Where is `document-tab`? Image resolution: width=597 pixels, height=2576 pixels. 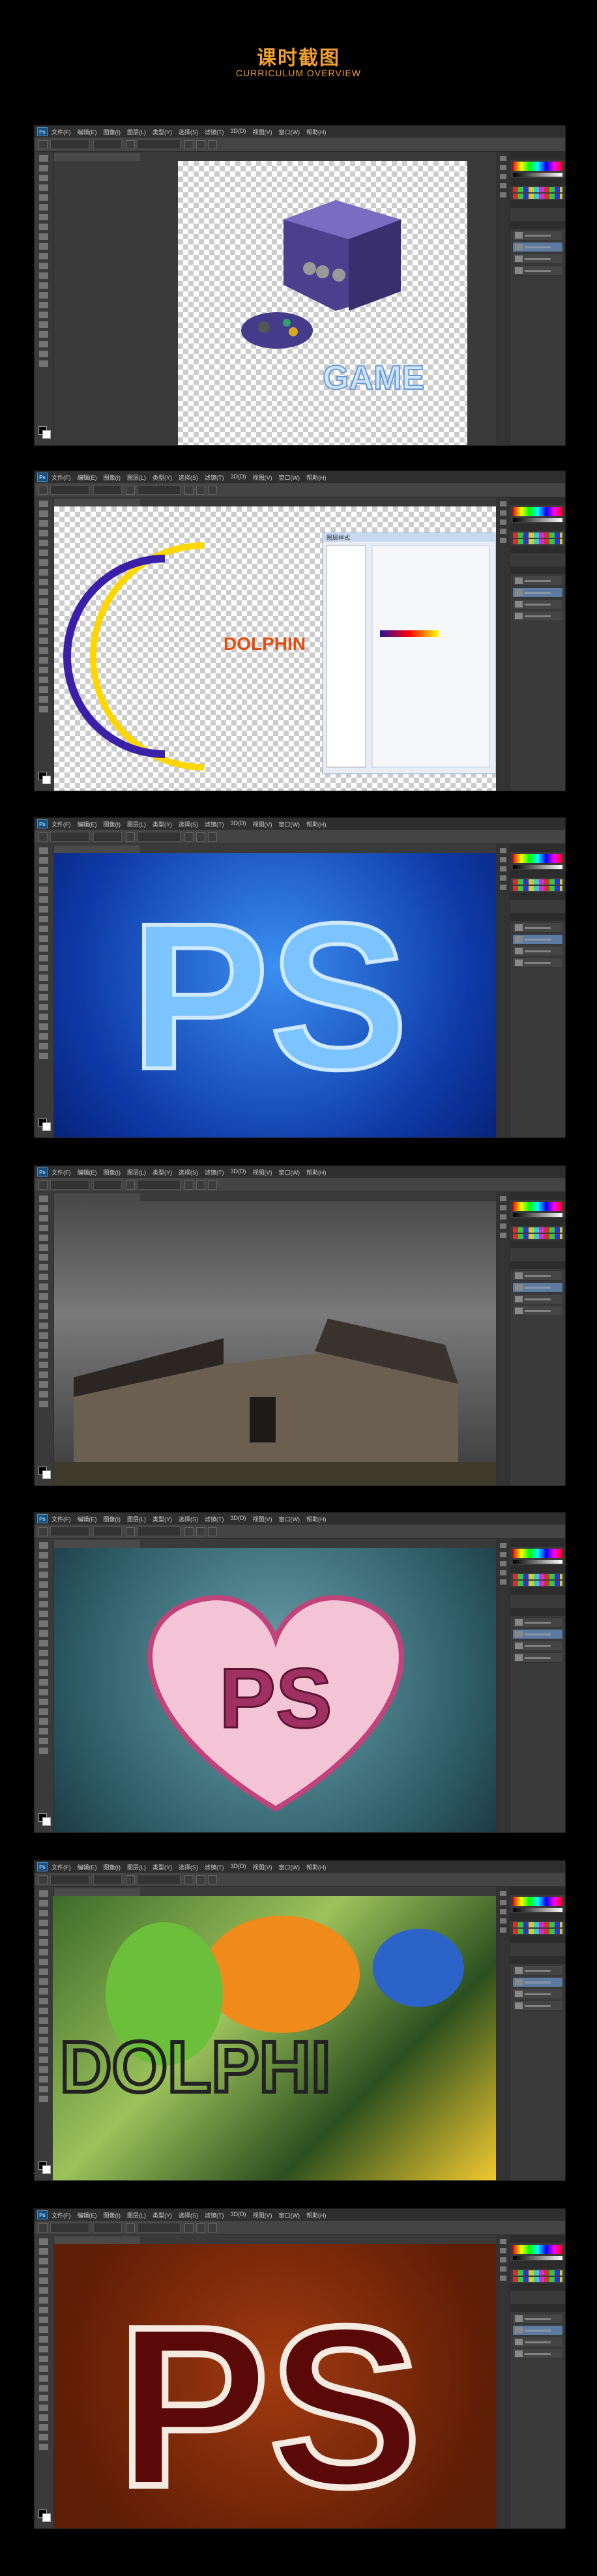 document-tab is located at coordinates (97, 1544).